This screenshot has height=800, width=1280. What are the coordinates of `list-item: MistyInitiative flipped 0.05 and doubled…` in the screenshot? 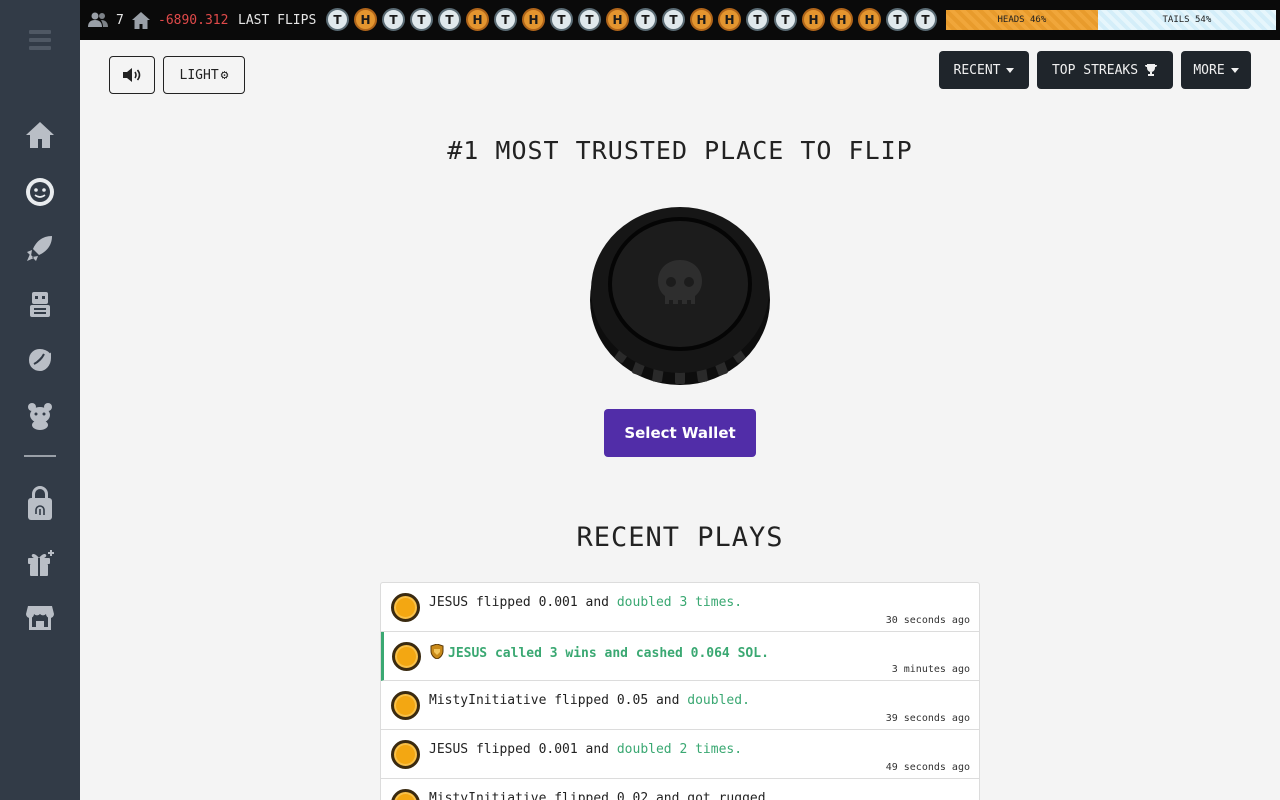 It's located at (680, 705).